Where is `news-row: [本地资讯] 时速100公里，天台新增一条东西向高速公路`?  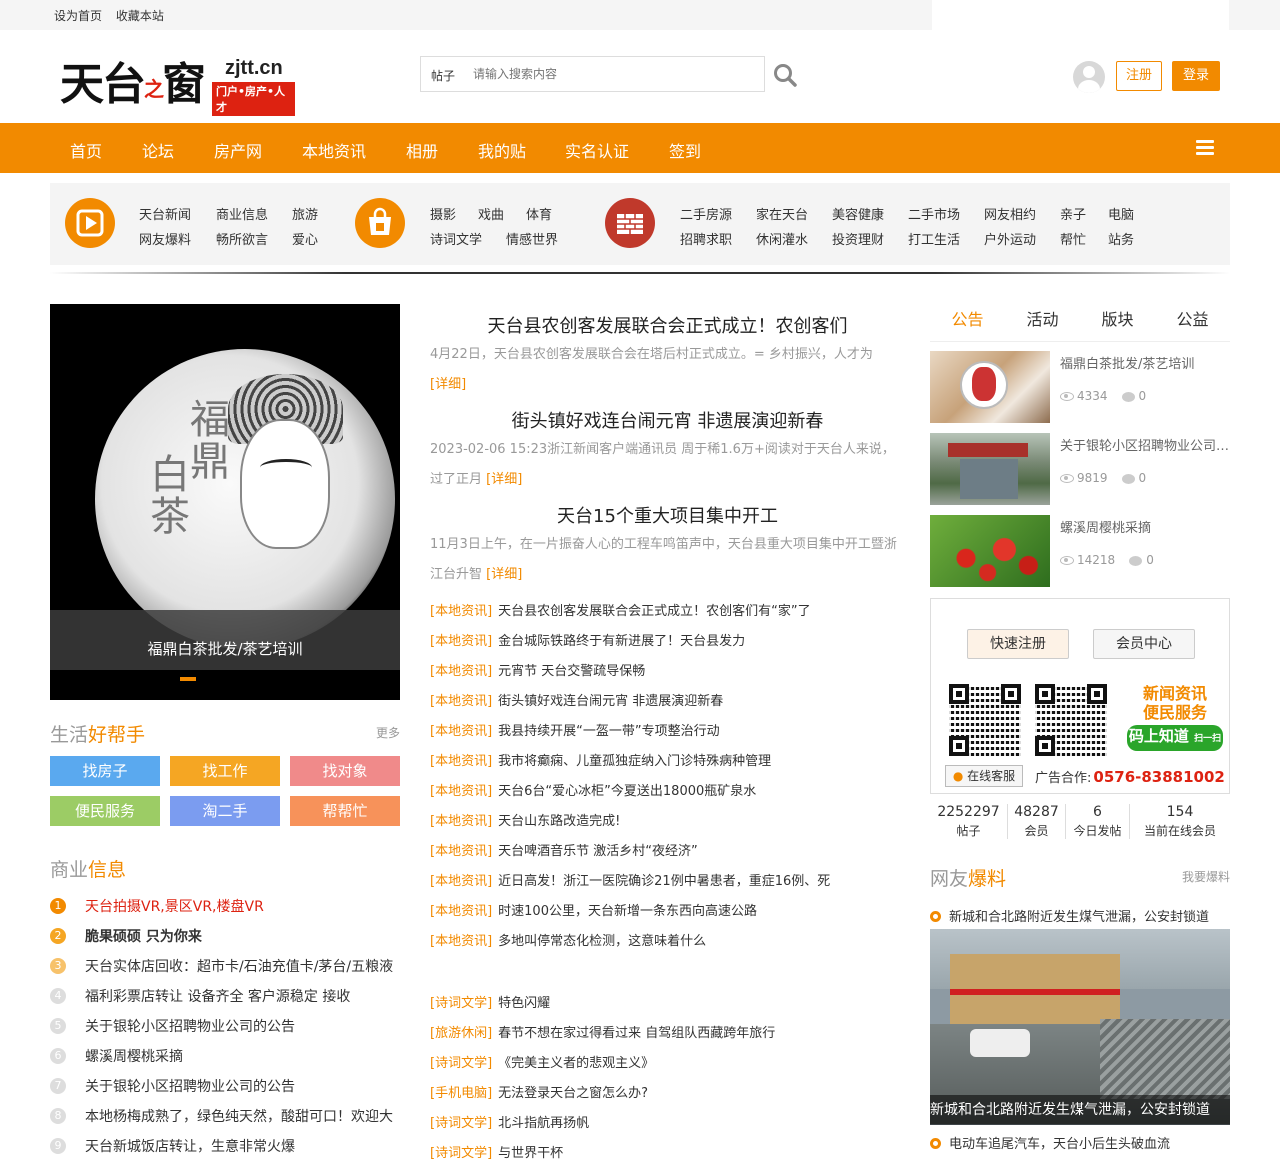
news-row: [本地资讯] 时速100公里，天台新增一条东西向高速公路 is located at coordinates (670, 910).